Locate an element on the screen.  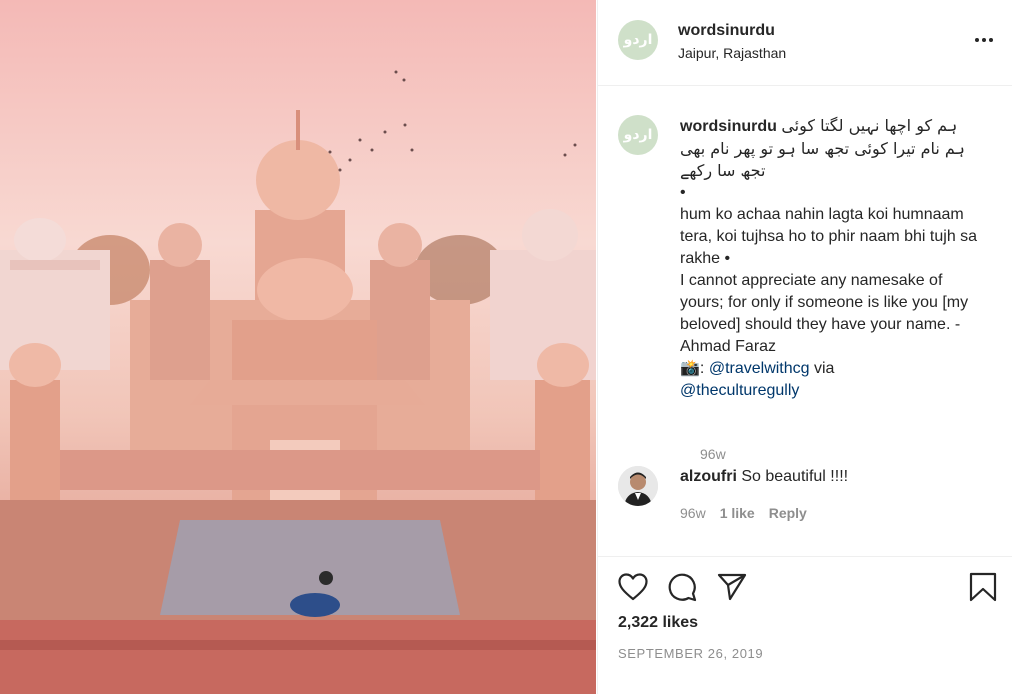
heart-icon is located at coordinates (633, 589).